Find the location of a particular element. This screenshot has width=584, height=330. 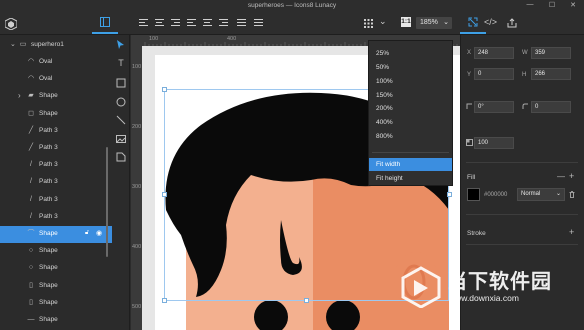

chevron-right-icon: › is located at coordinates (19, 95).